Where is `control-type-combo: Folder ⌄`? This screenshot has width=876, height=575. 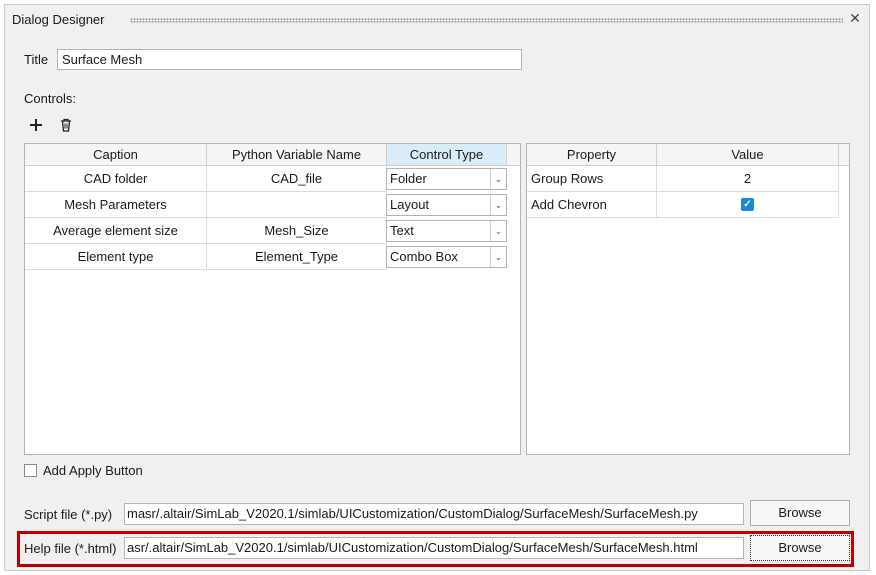 control-type-combo: Folder ⌄ is located at coordinates (446, 179).